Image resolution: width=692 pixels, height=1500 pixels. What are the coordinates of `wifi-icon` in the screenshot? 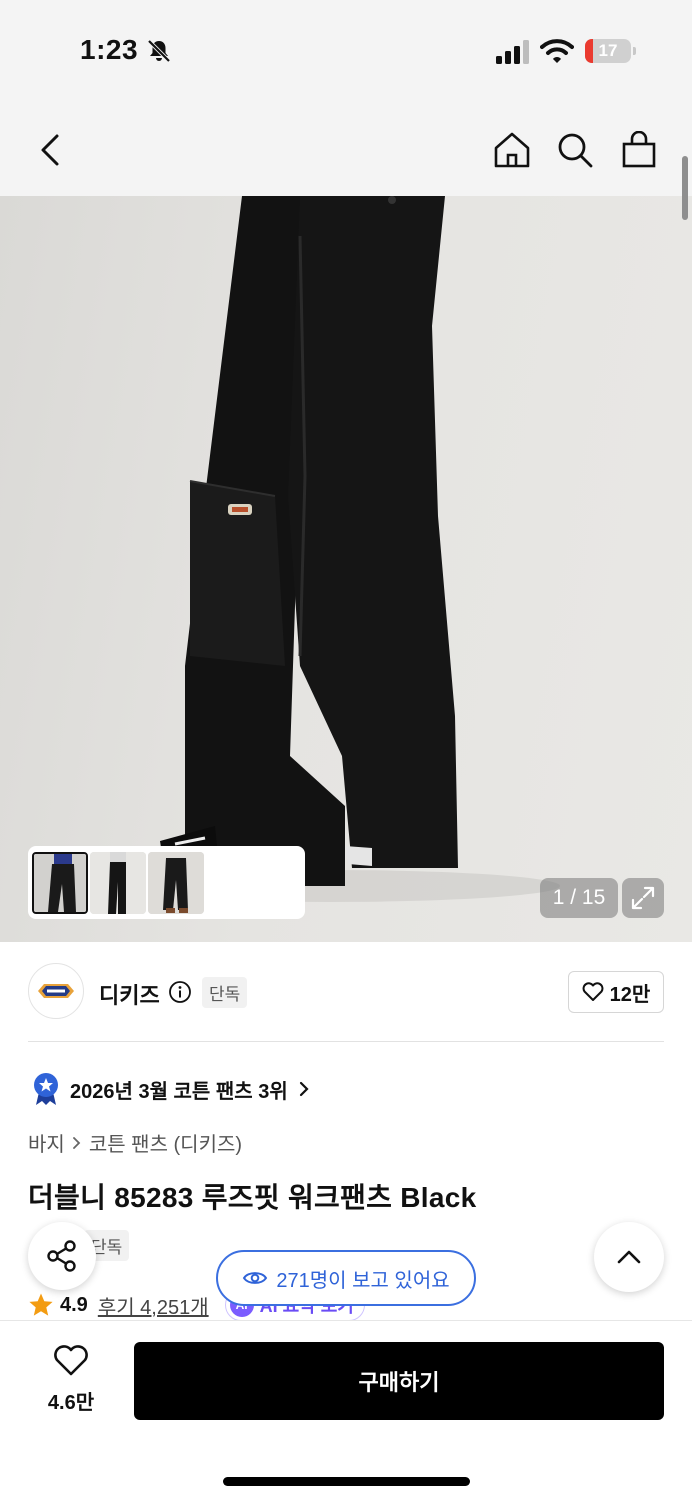 It's located at (557, 51).